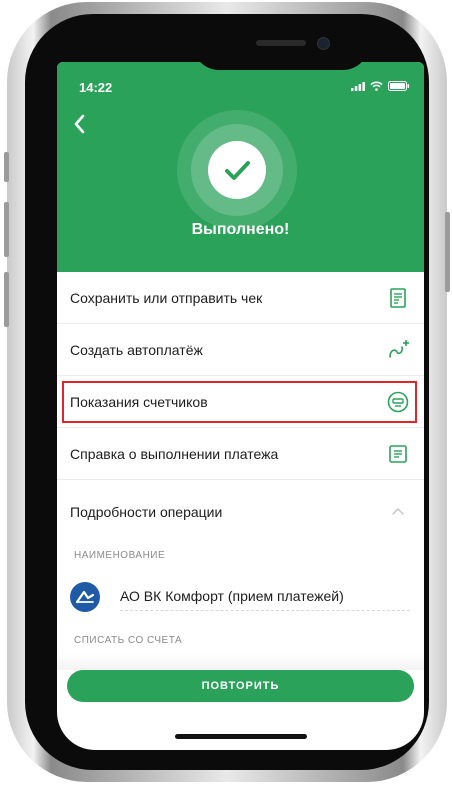 This screenshot has height=785, width=452. Describe the element at coordinates (128, 640) in the screenshot. I see `account-caption: СПИСАТЬ СО СЧЕТА` at that location.